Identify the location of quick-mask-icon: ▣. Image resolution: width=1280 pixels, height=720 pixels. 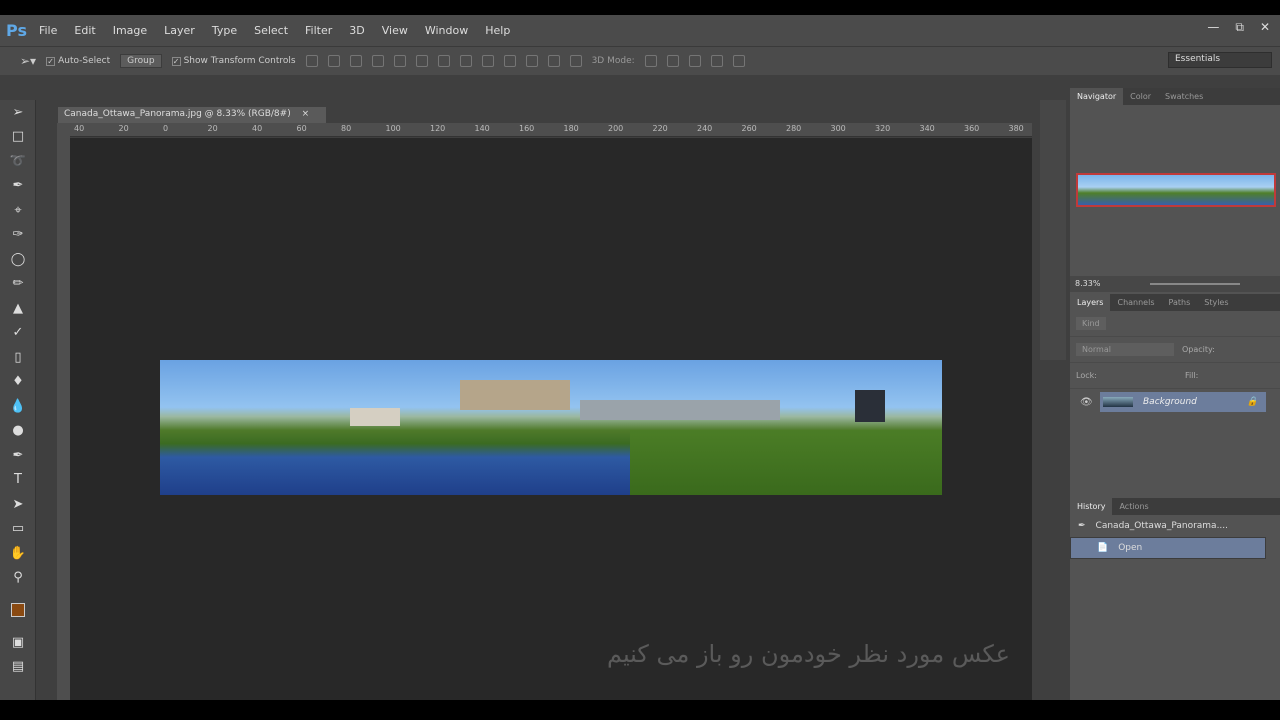
(18, 642).